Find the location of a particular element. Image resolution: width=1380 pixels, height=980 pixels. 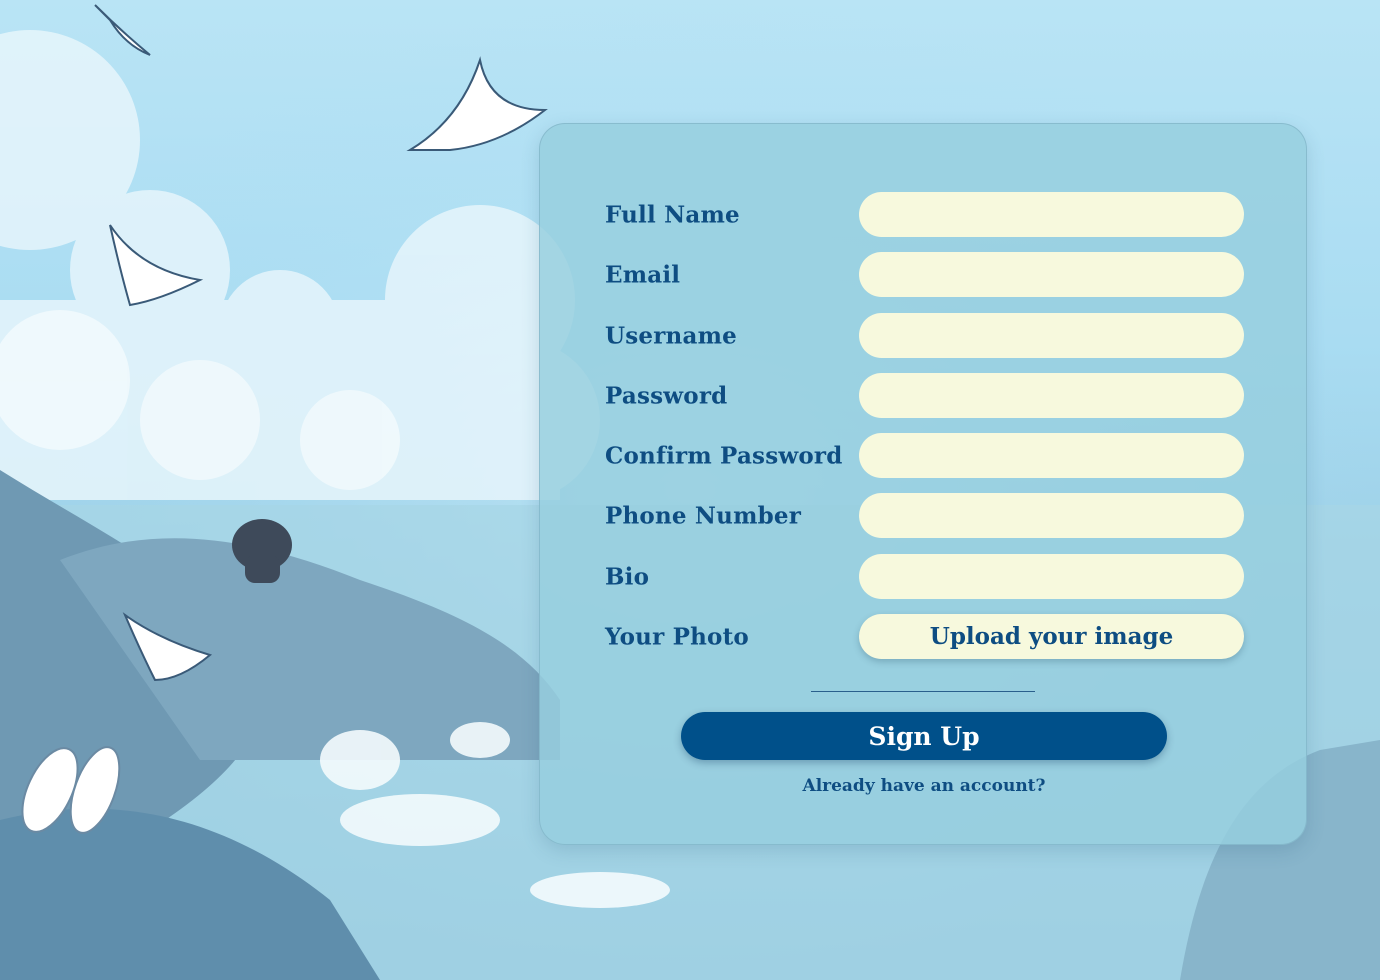

form-row-bio: Bio is located at coordinates (925, 576).